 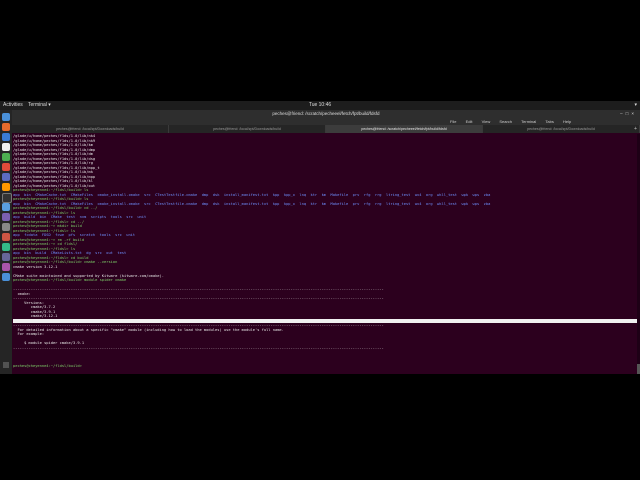 What do you see at coordinates (22, 293) in the screenshot?
I see `terminal-line-text: cmake:` at bounding box center [22, 293].